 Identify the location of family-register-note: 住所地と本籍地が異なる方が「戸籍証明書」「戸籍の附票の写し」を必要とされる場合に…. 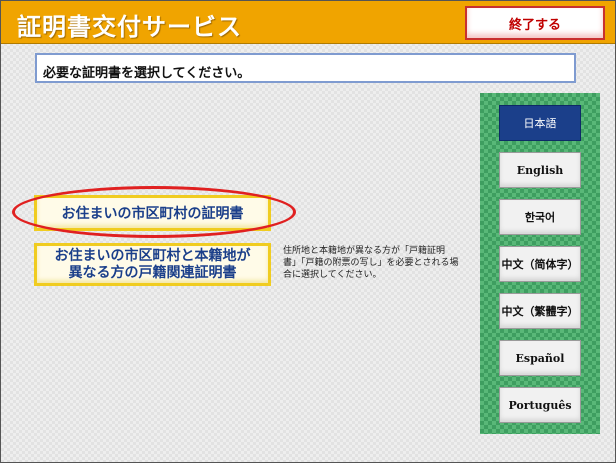
(371, 263).